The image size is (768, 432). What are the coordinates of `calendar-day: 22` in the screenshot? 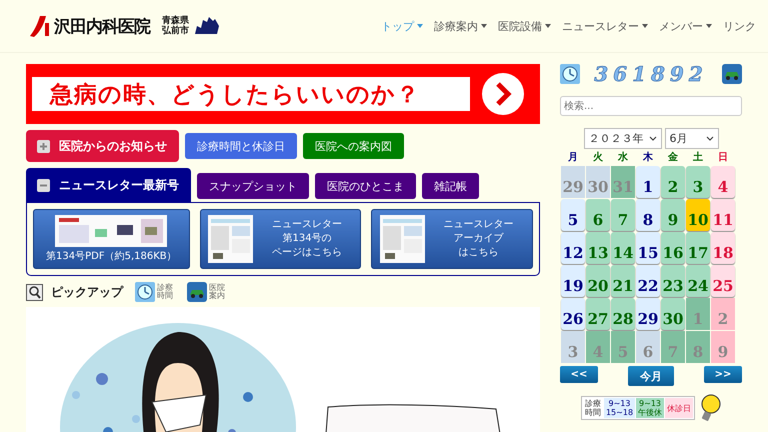 It's located at (648, 281).